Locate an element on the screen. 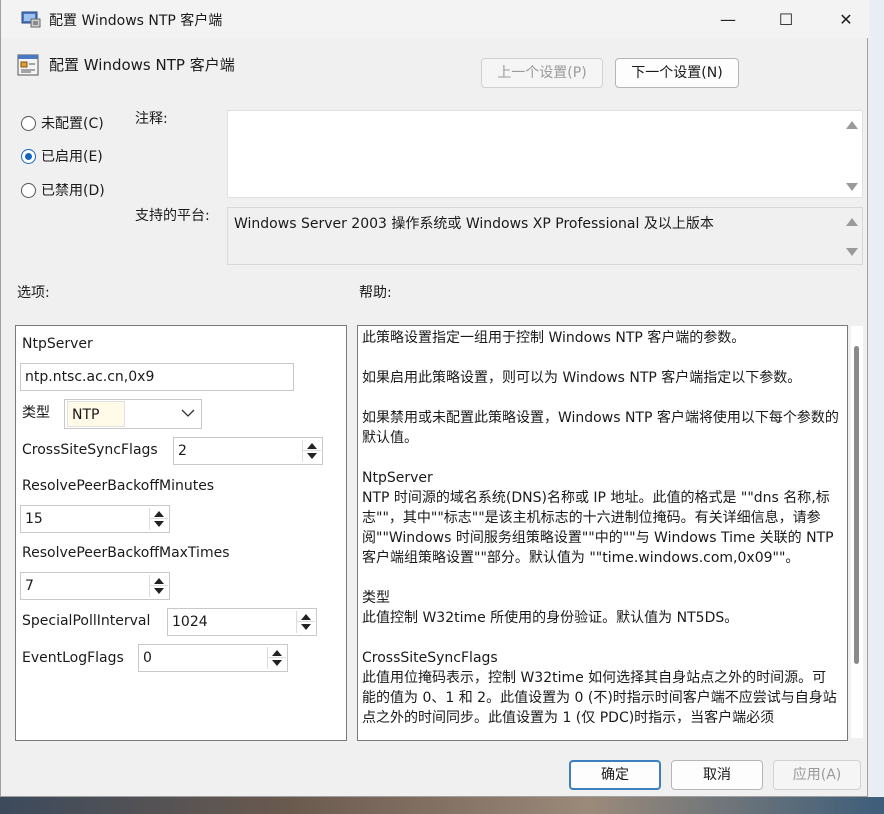  radio-label: 未配置(C) is located at coordinates (72, 124).